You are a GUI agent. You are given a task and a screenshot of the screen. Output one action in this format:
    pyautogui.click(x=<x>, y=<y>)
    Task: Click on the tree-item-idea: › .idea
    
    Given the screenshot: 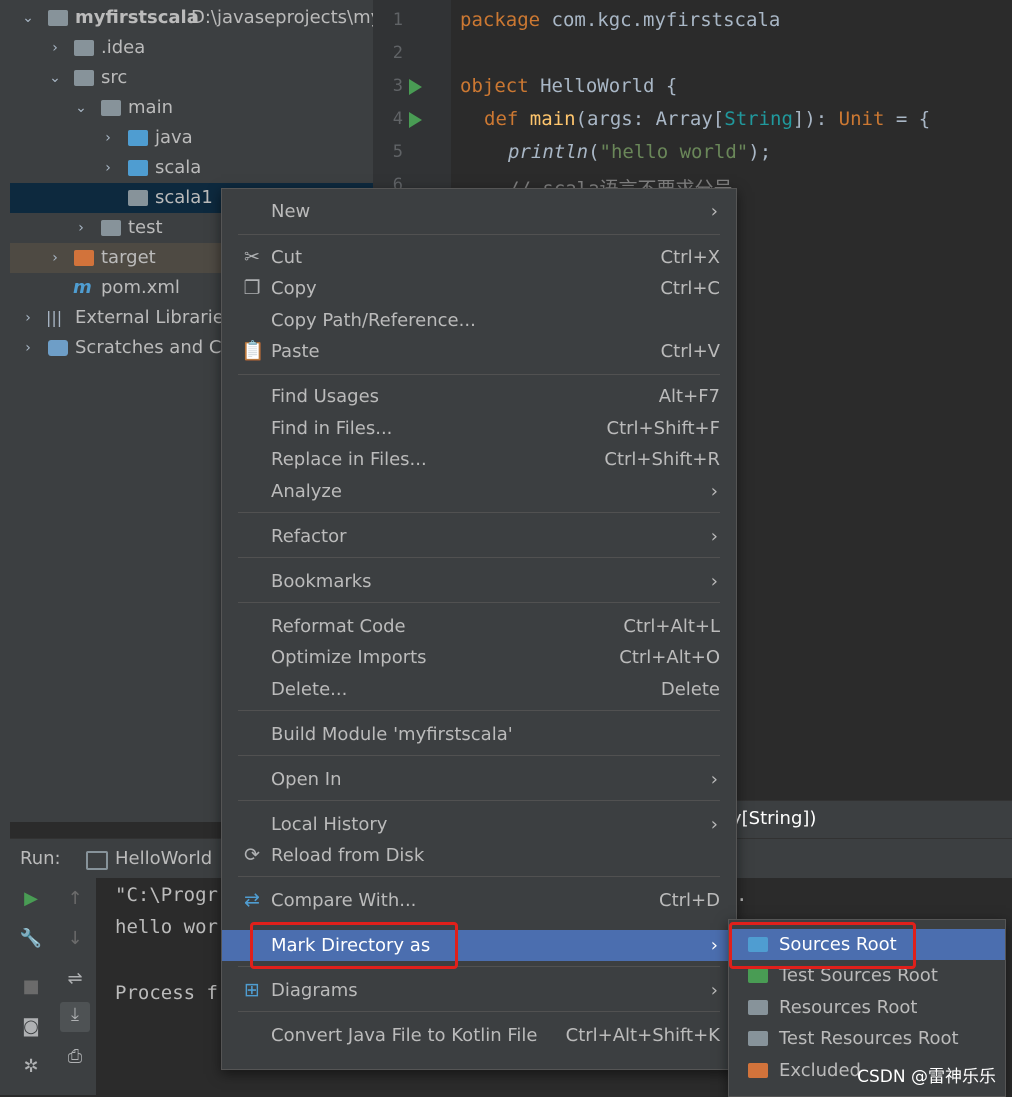 What is the action you would take?
    pyautogui.click(x=191, y=48)
    